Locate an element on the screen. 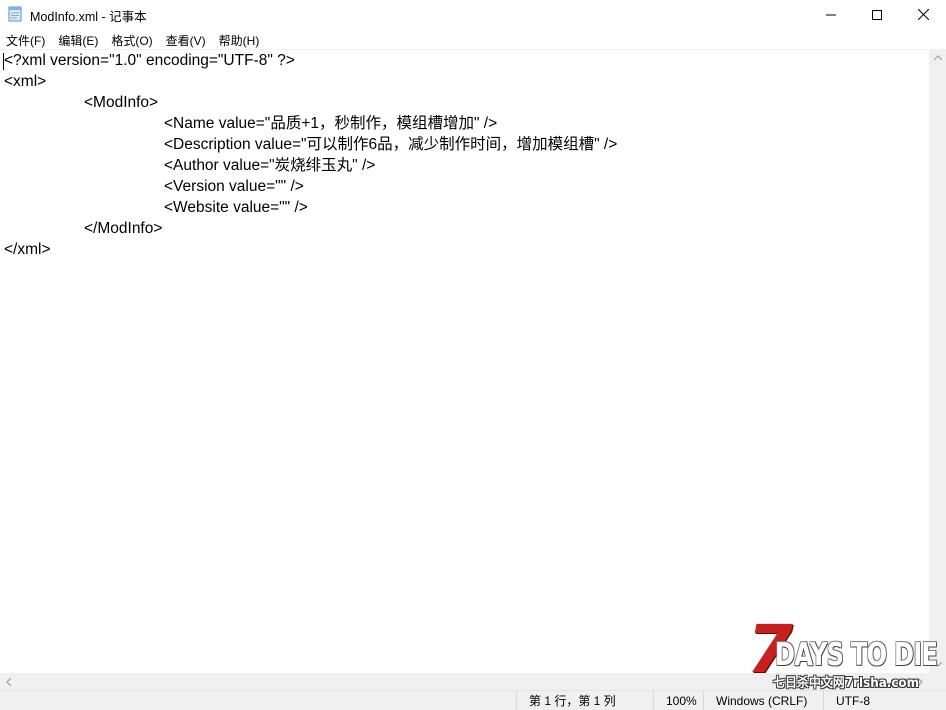 This screenshot has height=710, width=946. editor-line: <Version value="" /> is located at coordinates (234, 186).